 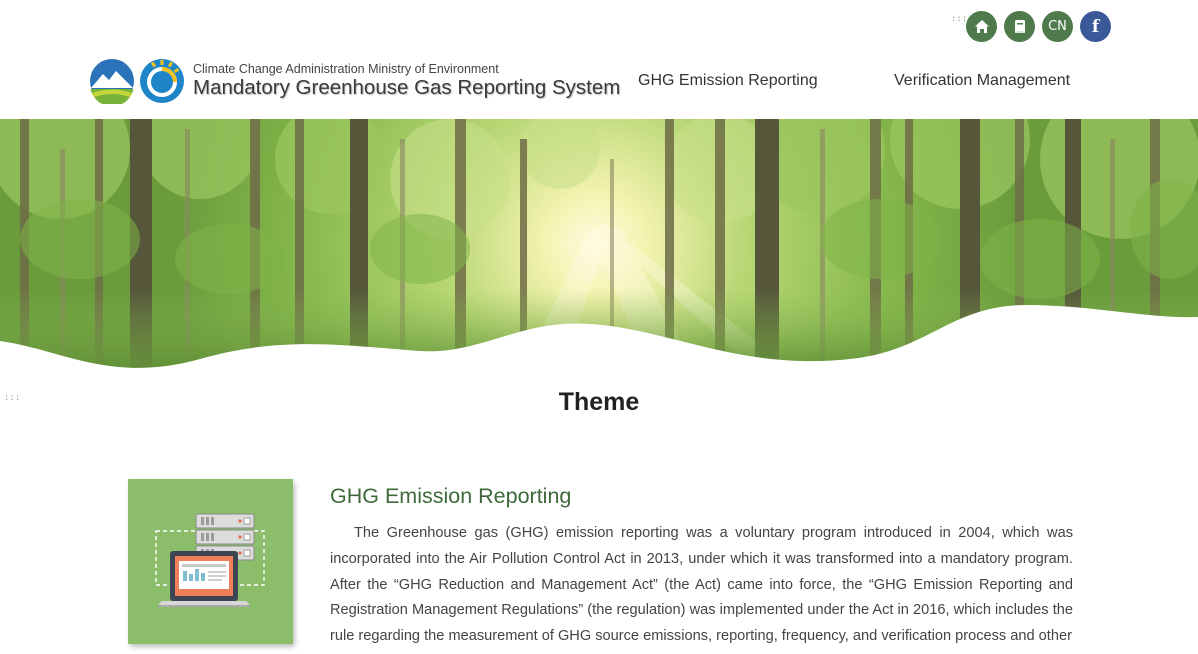 What do you see at coordinates (112, 81) in the screenshot?
I see `mountain-logo-icon` at bounding box center [112, 81].